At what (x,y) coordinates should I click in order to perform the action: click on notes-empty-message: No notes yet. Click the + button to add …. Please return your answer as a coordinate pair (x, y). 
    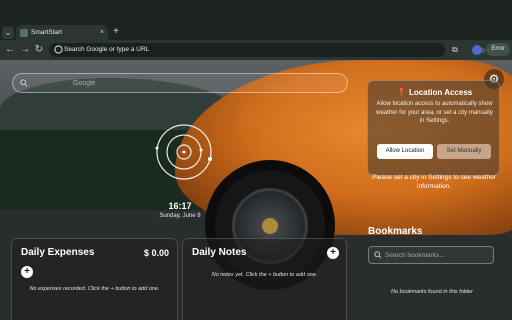
    Looking at the image, I should click on (264, 275).